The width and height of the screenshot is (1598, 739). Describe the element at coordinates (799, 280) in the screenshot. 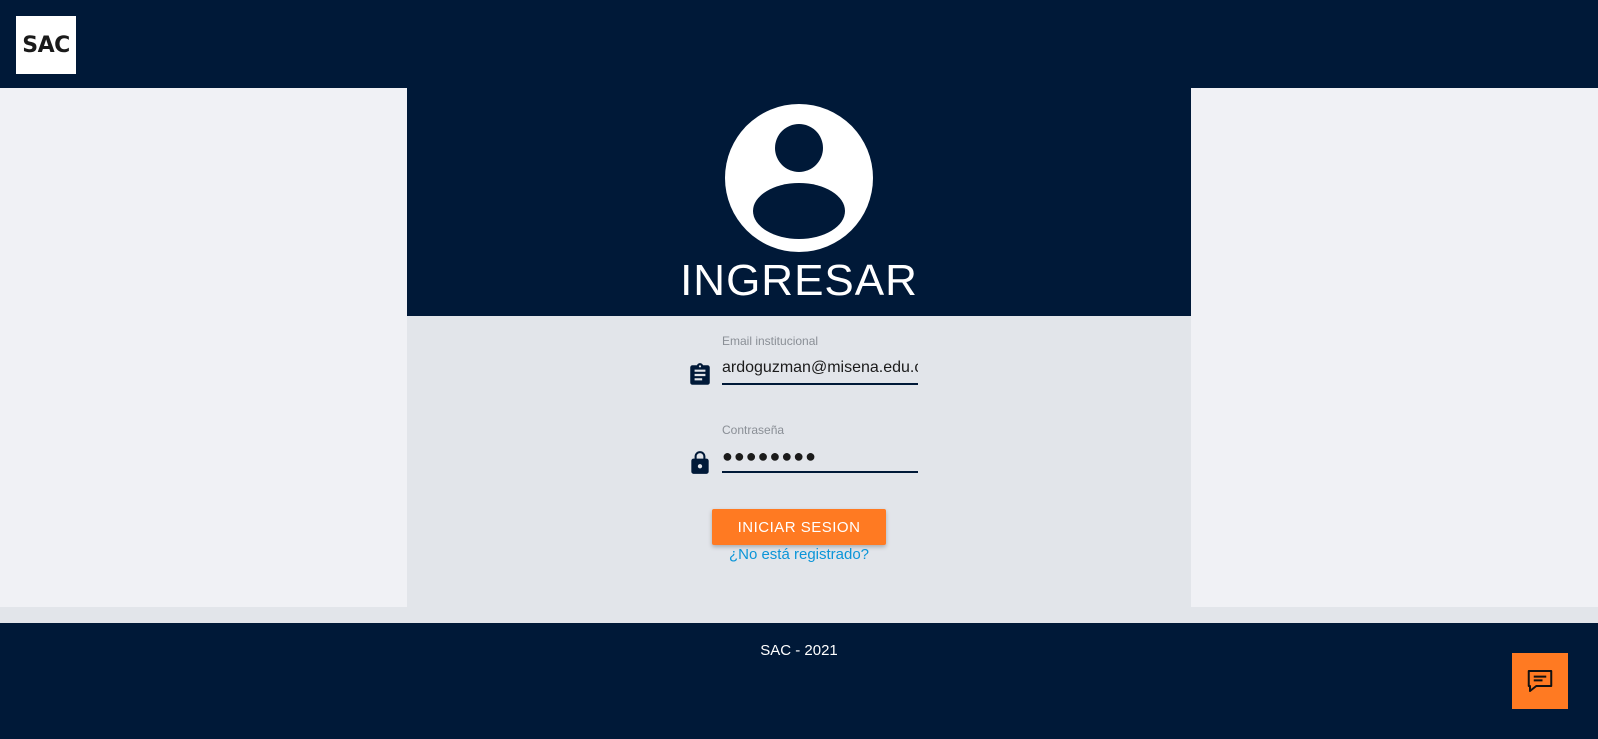

I see `login-title: INGRESAR` at that location.